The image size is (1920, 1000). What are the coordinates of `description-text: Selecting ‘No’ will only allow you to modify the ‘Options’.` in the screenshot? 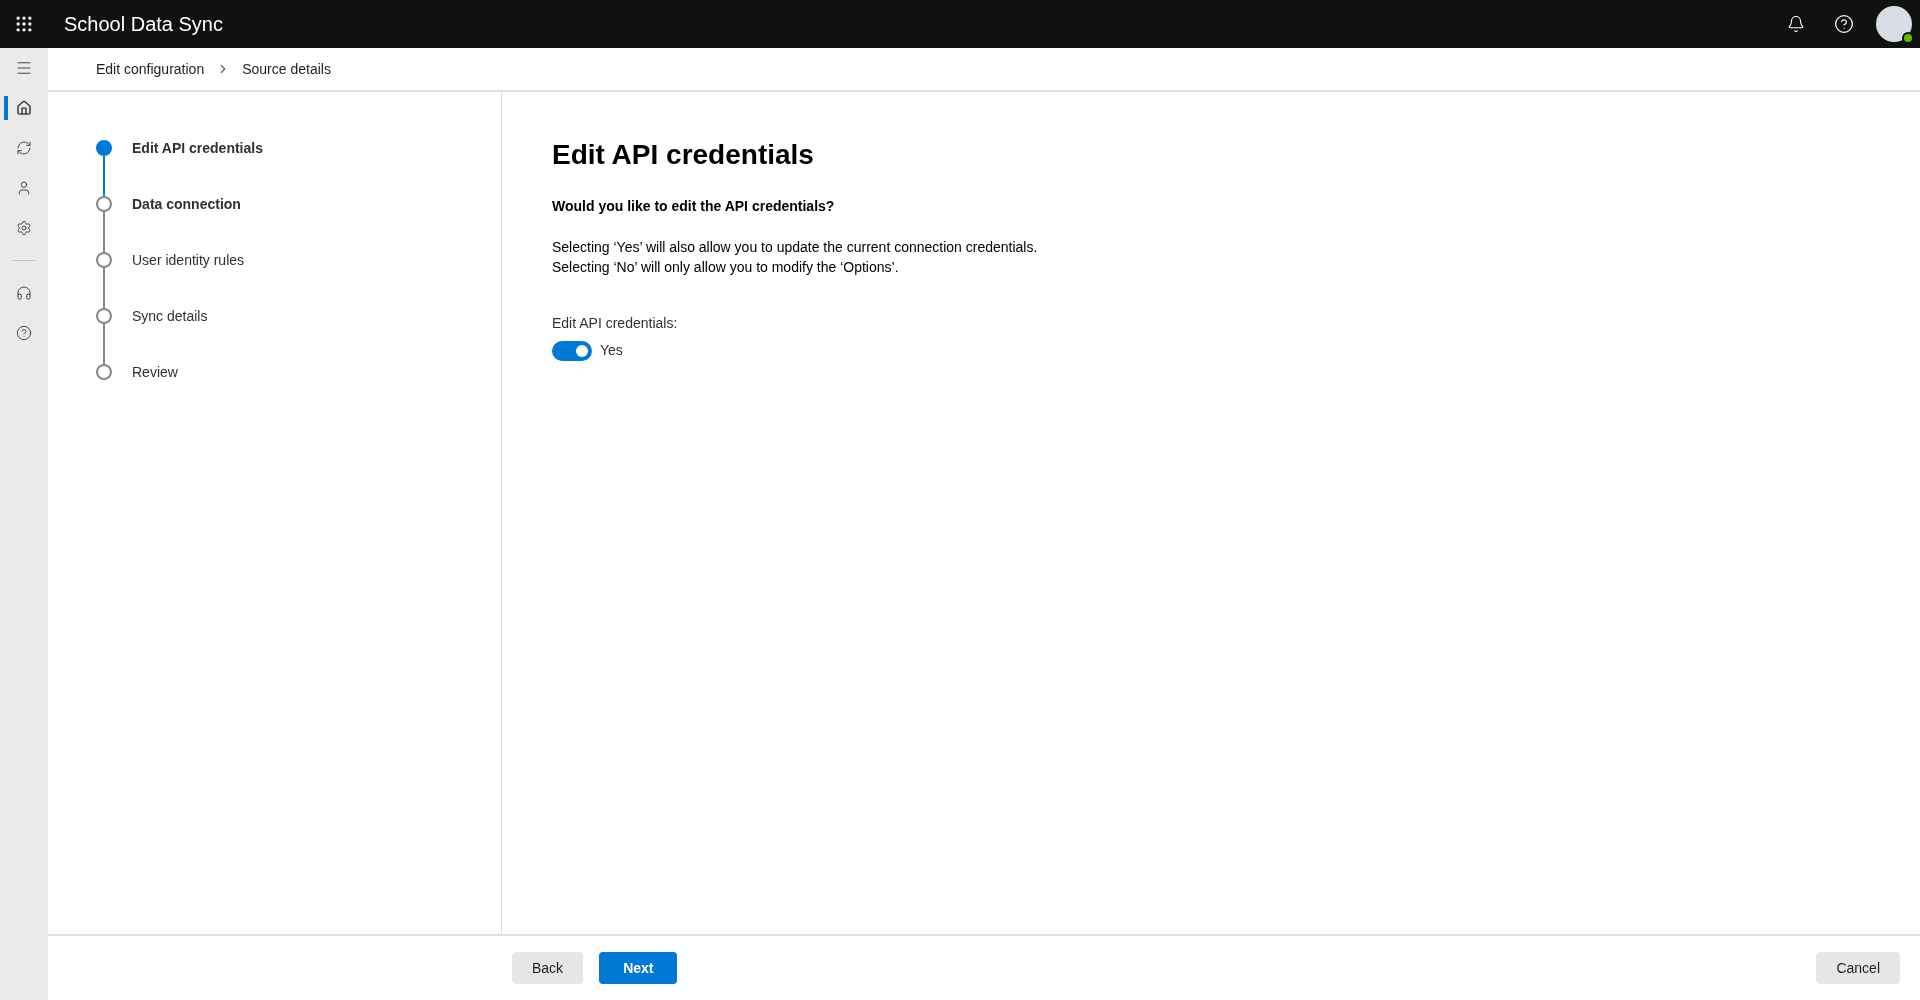 It's located at (726, 267).